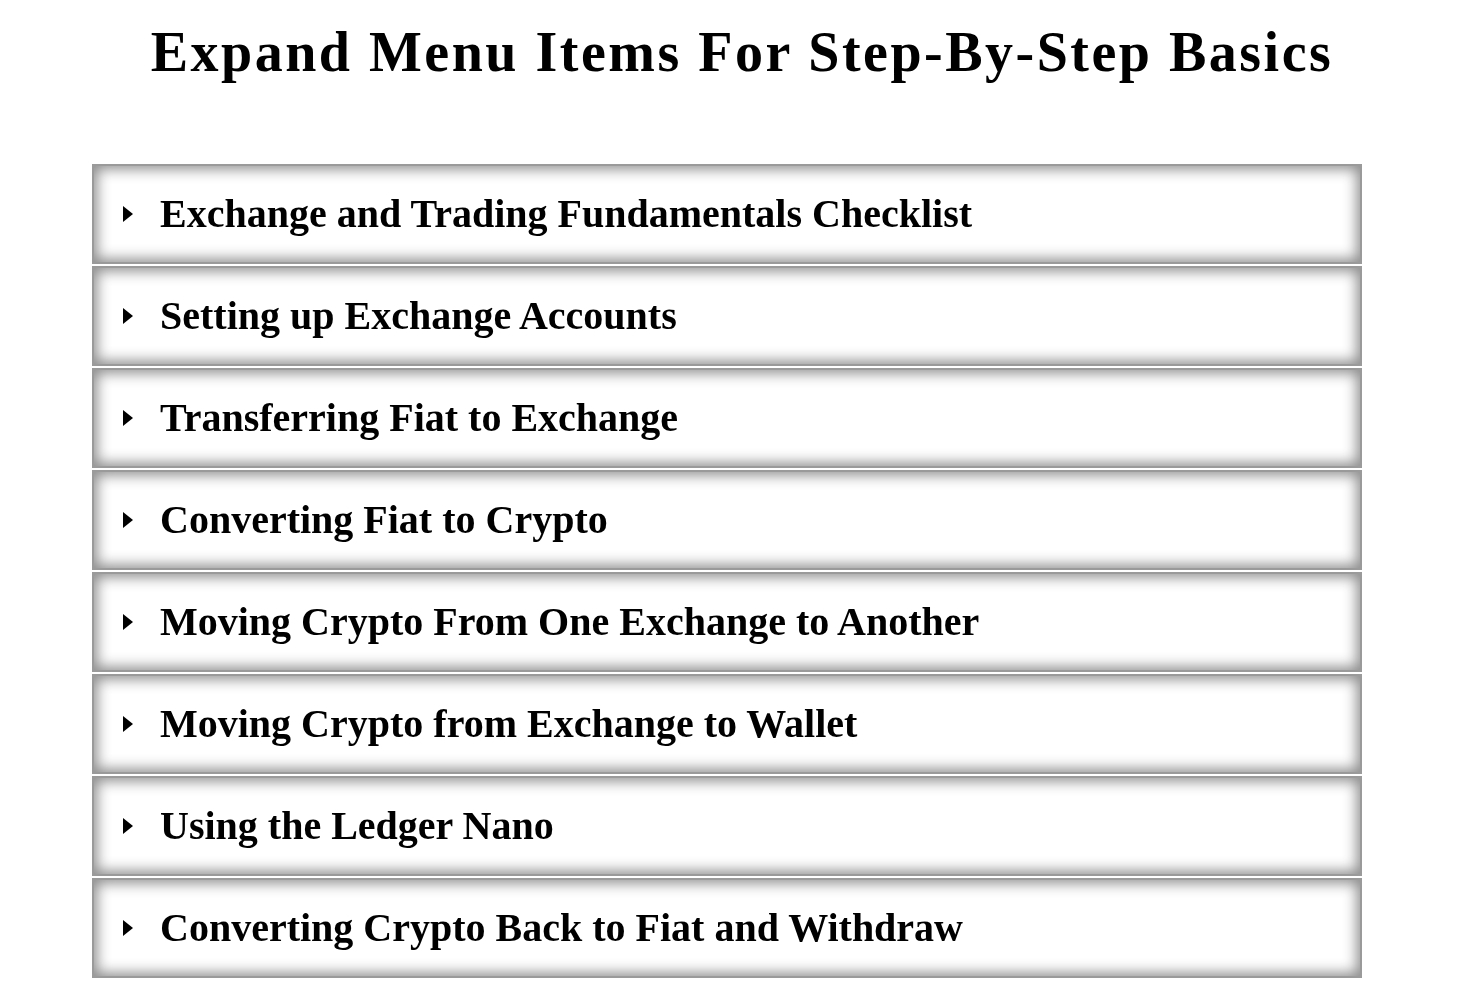 Image resolution: width=1484 pixels, height=1006 pixels. Describe the element at coordinates (727, 724) in the screenshot. I see `accordion-item: Moving Crypto from Exchange to Wallet` at that location.